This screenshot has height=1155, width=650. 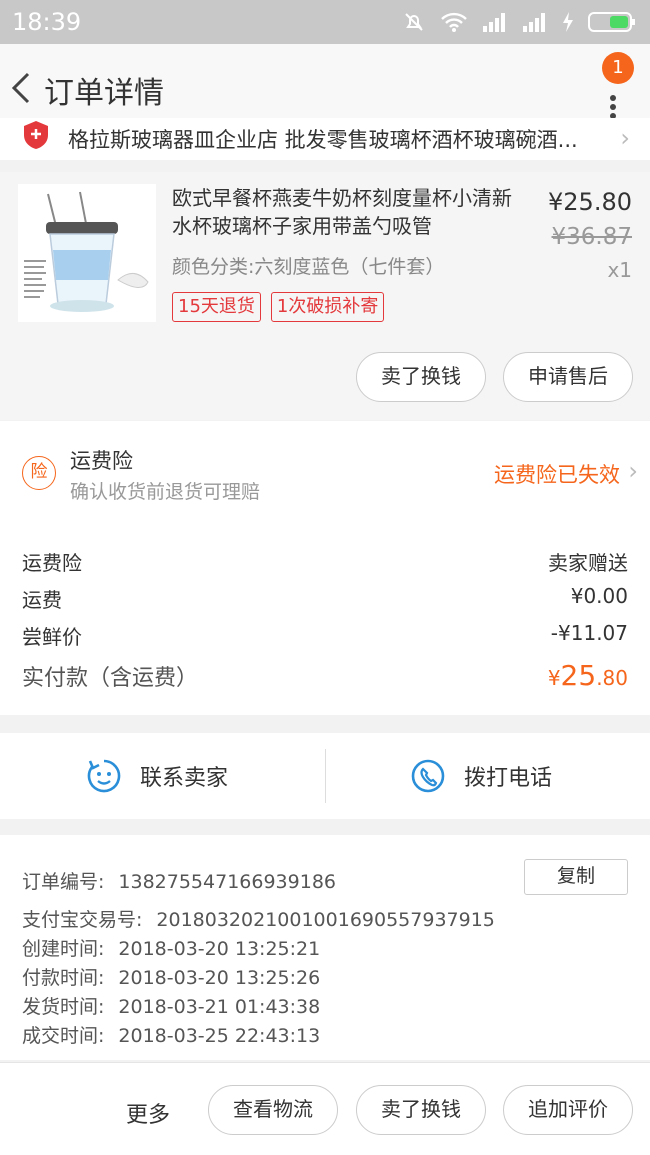 I want to click on info-label: 发货时间:, so click(x=63, y=1007).